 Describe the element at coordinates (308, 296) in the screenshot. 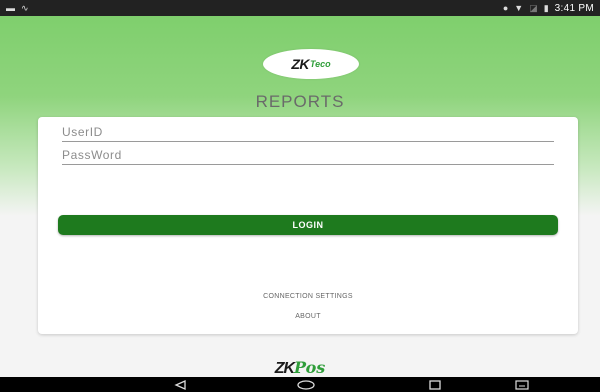

I see `connection-settings-link: CONNECTION SETTINGS` at that location.